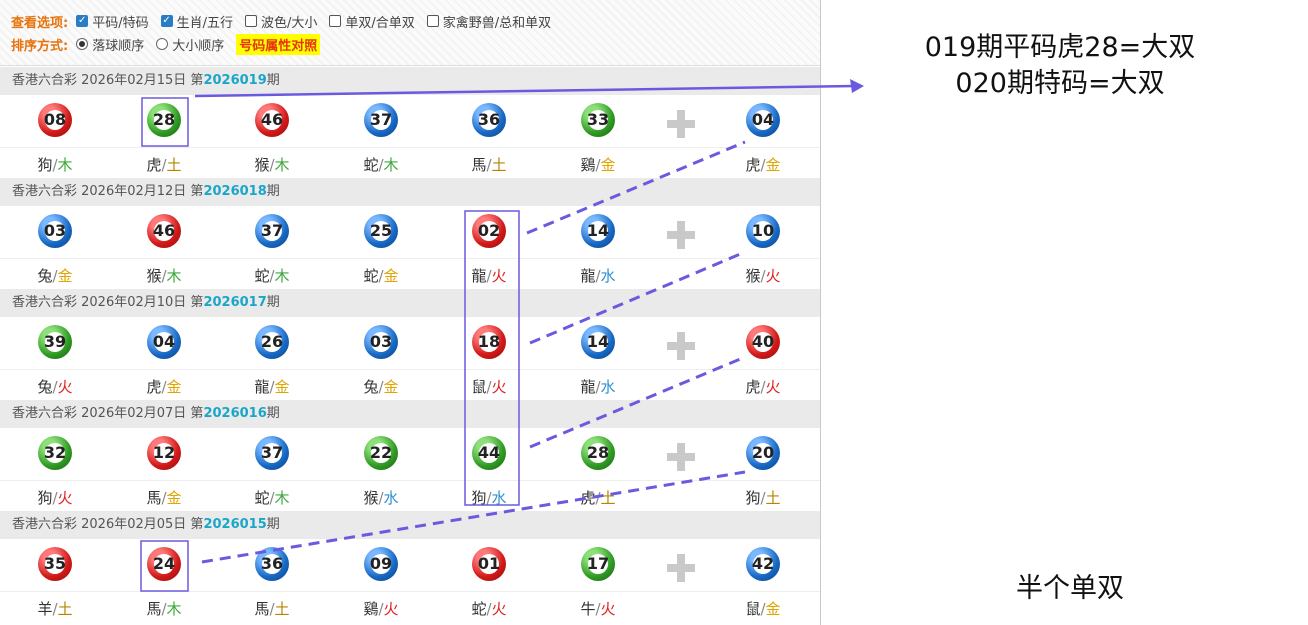 This screenshot has width=1308, height=625. What do you see at coordinates (410, 192) in the screenshot?
I see `draw-header: 香港六合彩 2026年02月12日 第2026018期` at bounding box center [410, 192].